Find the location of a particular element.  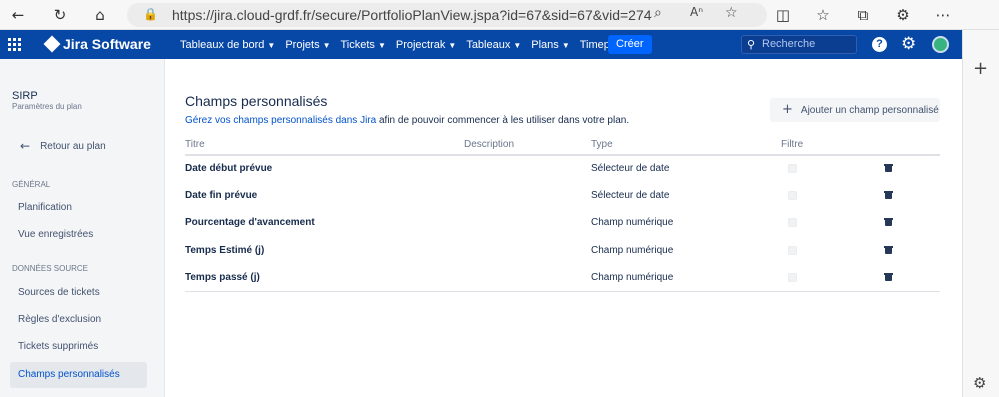

app-switcher-icon is located at coordinates (14, 44).